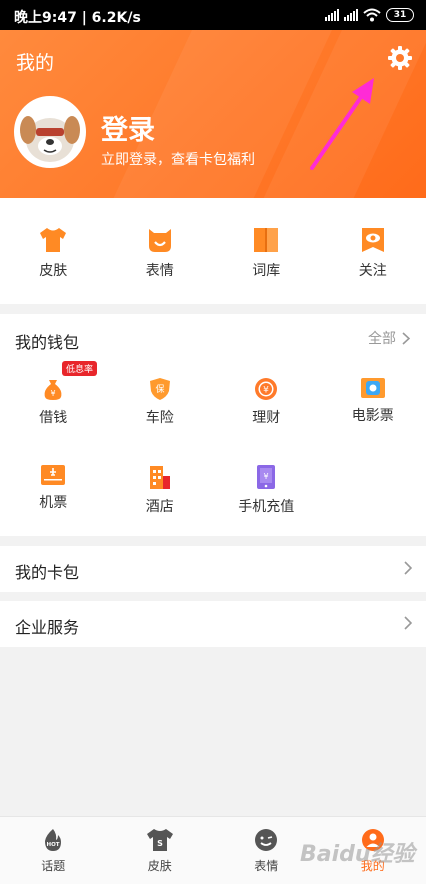 The height and width of the screenshot is (884, 426). I want to click on quick-item-label: 表情, so click(159, 271).